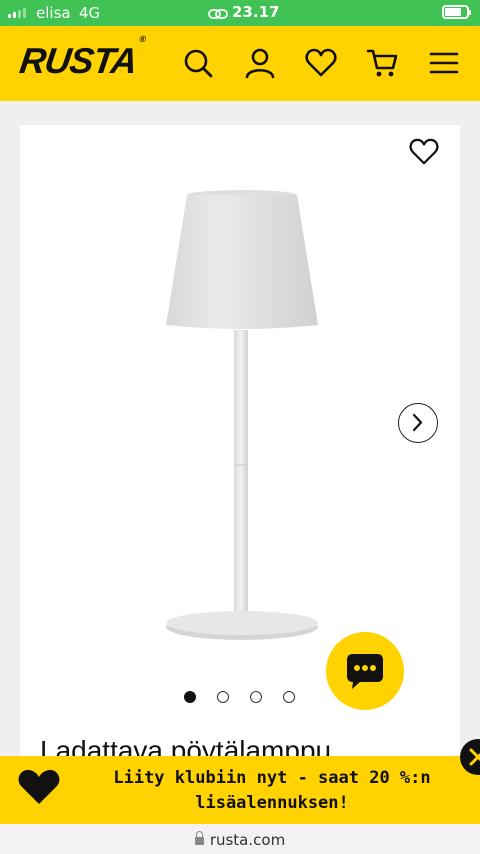 This screenshot has width=480, height=854. What do you see at coordinates (444, 63) in the screenshot?
I see `menu-icon` at bounding box center [444, 63].